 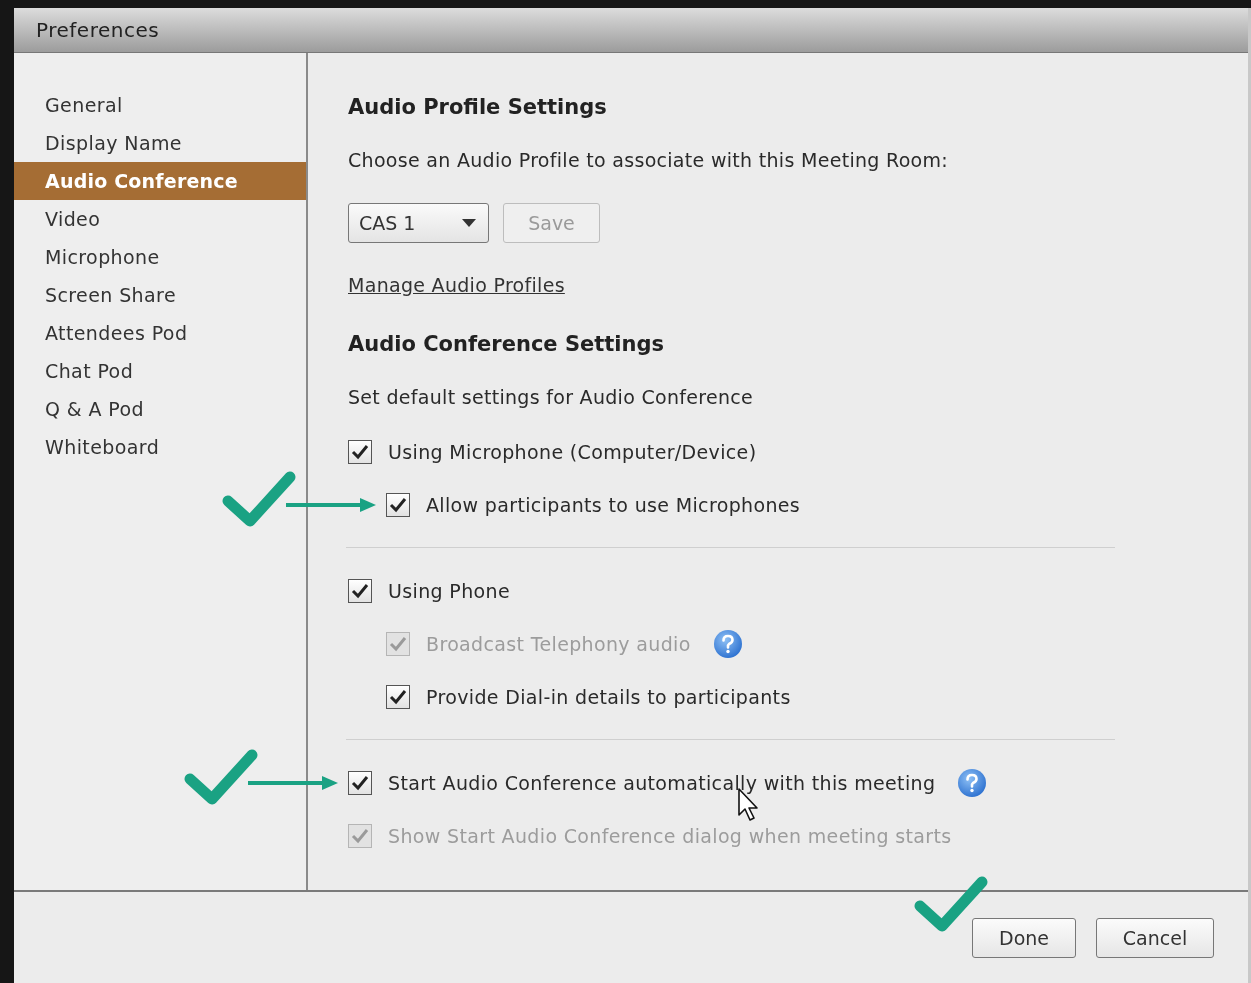 I want to click on sidebar-item: Screen Share, so click(x=160, y=295).